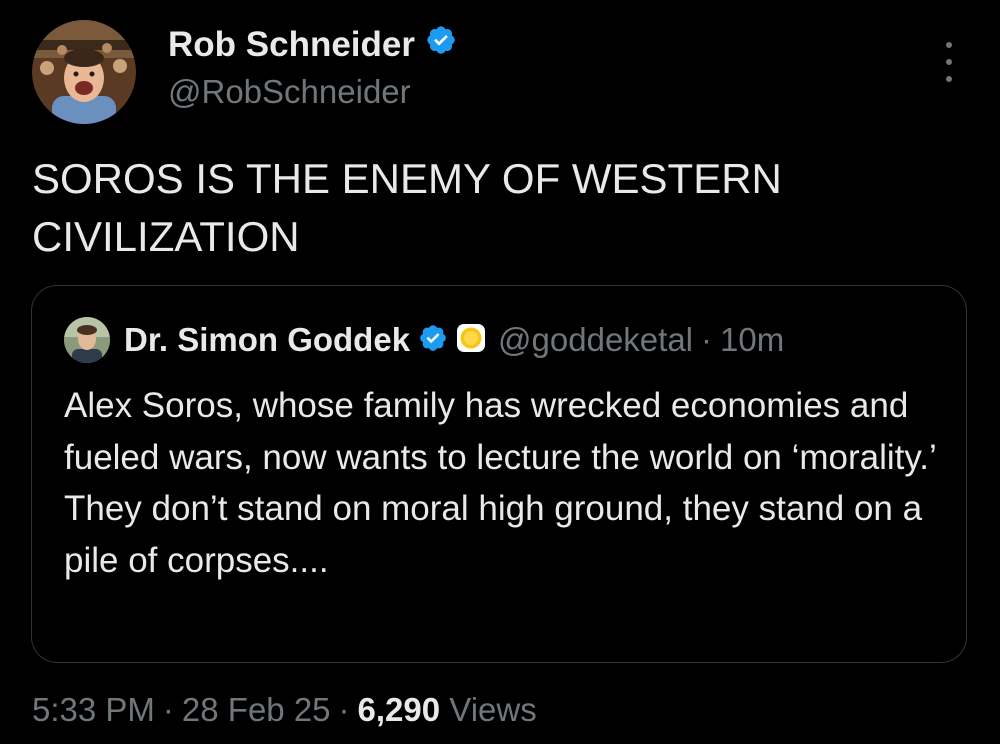 The height and width of the screenshot is (744, 1000). I want to click on author-handle: @RobSchneider, so click(289, 92).